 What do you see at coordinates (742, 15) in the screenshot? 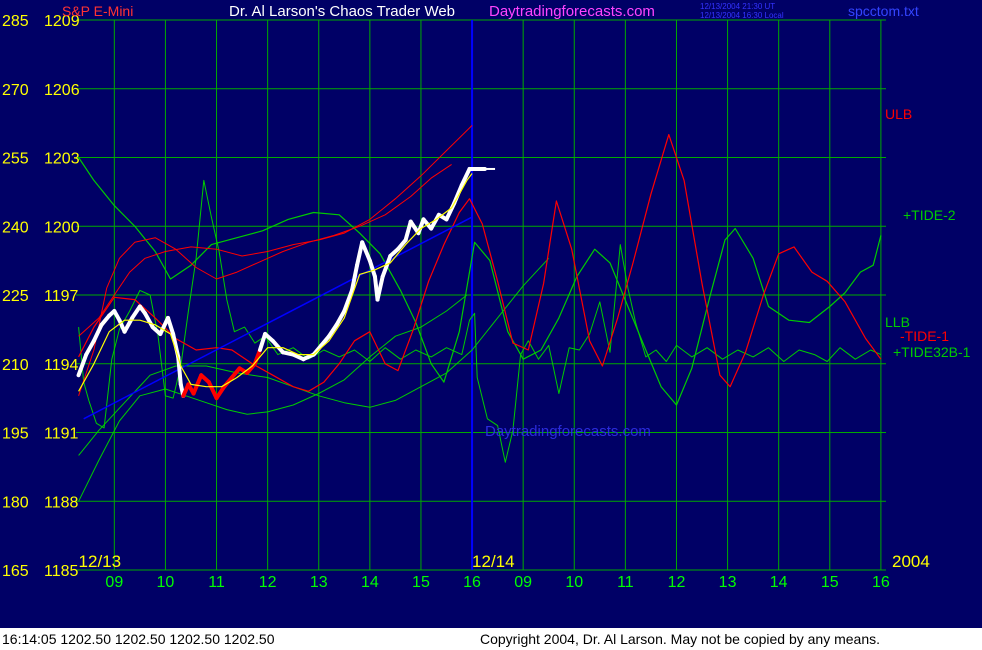
I see `timestamp-local: 12/13/2004 16:30 Local` at bounding box center [742, 15].